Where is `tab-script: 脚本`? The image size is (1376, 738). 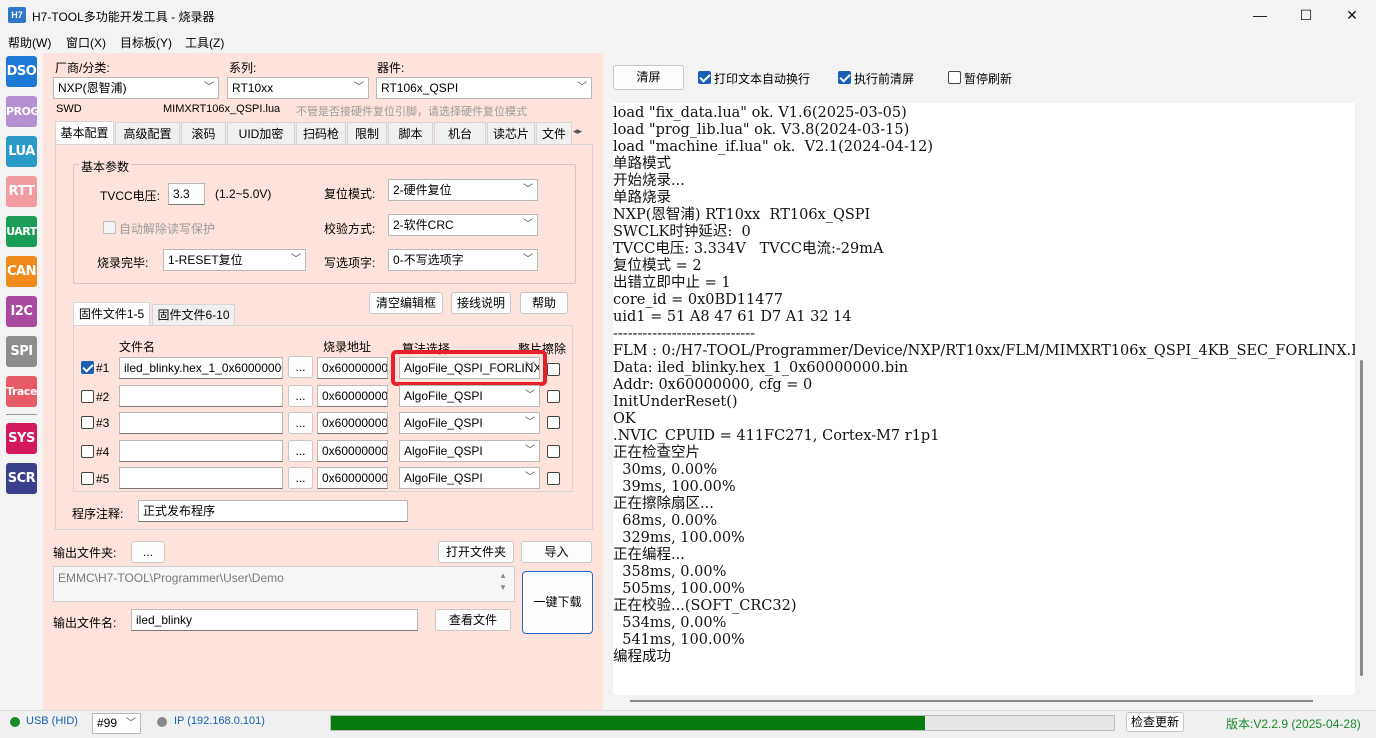
tab-script: 脚本 is located at coordinates (410, 133).